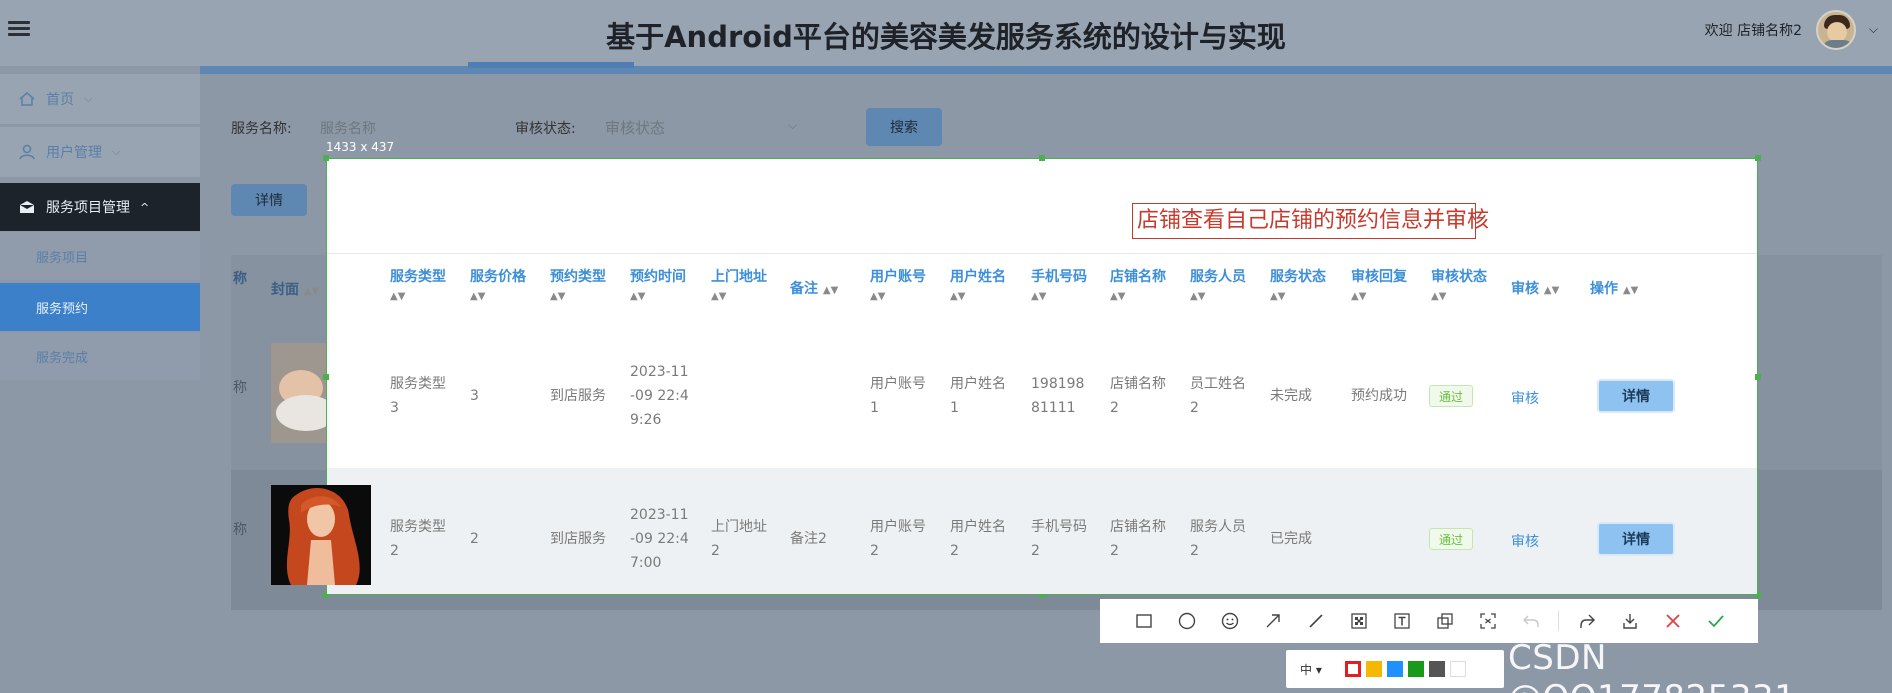 This screenshot has width=1892, height=693. I want to click on cover-header: 封面 ▲▼, so click(295, 290).